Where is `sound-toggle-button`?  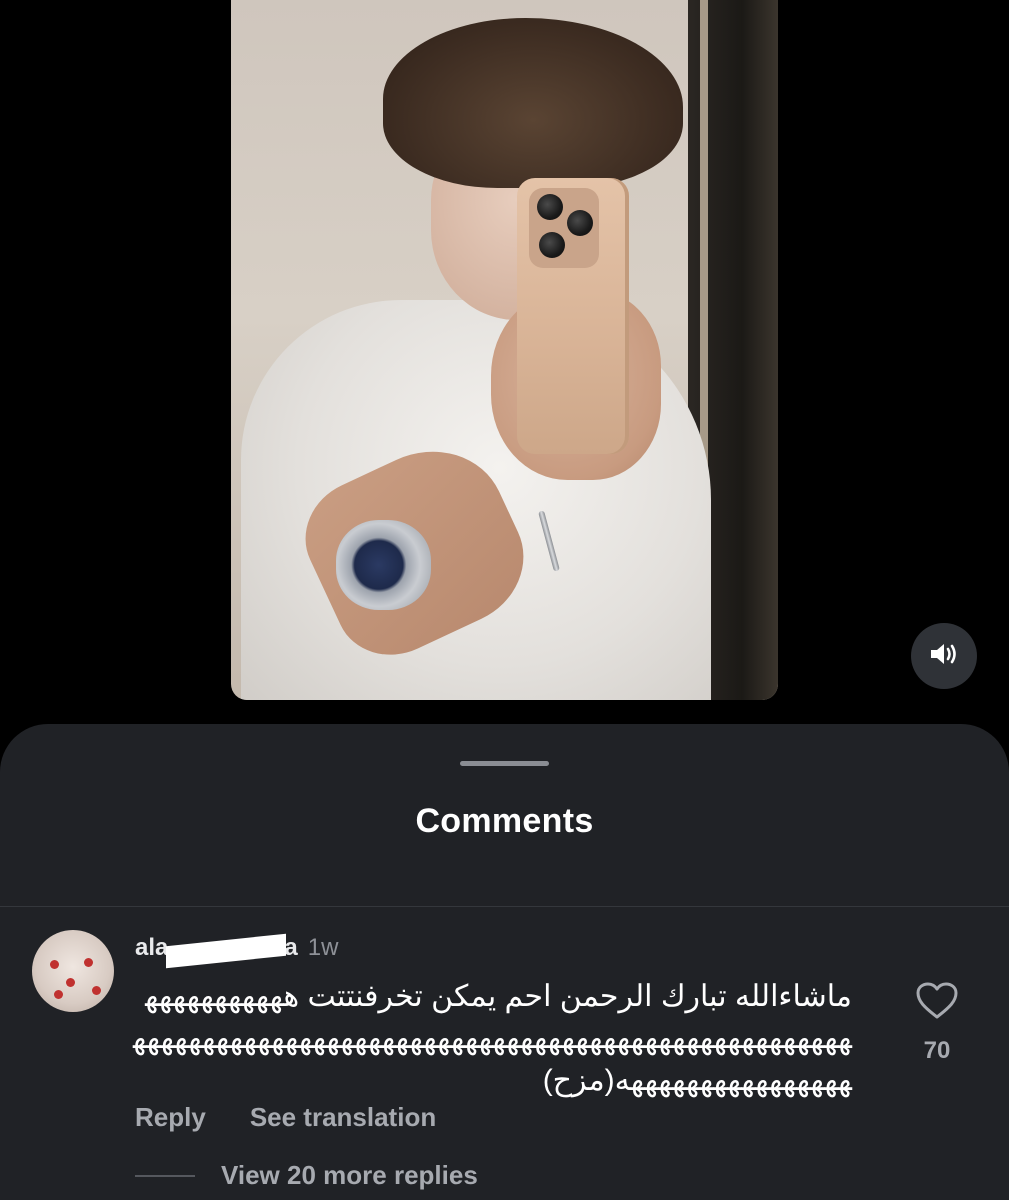
sound-toggle-button is located at coordinates (944, 656).